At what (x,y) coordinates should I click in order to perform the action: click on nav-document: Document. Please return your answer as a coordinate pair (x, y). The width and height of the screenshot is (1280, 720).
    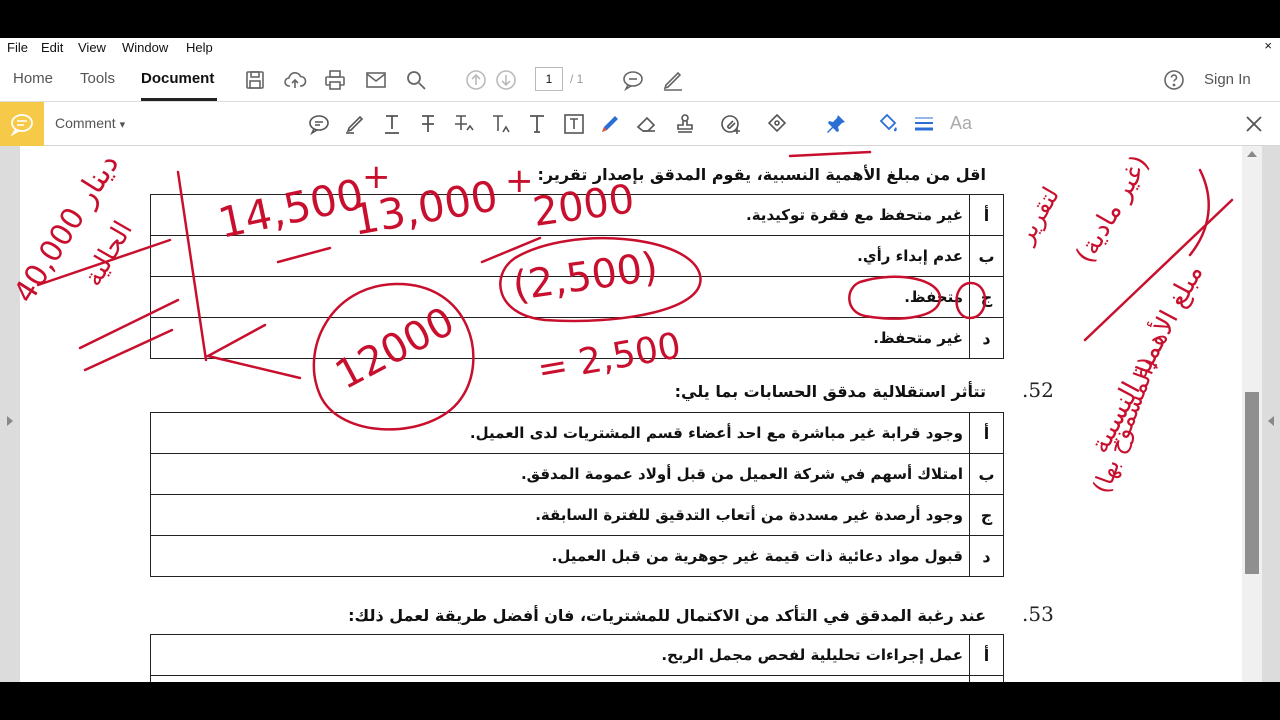
    Looking at the image, I should click on (177, 78).